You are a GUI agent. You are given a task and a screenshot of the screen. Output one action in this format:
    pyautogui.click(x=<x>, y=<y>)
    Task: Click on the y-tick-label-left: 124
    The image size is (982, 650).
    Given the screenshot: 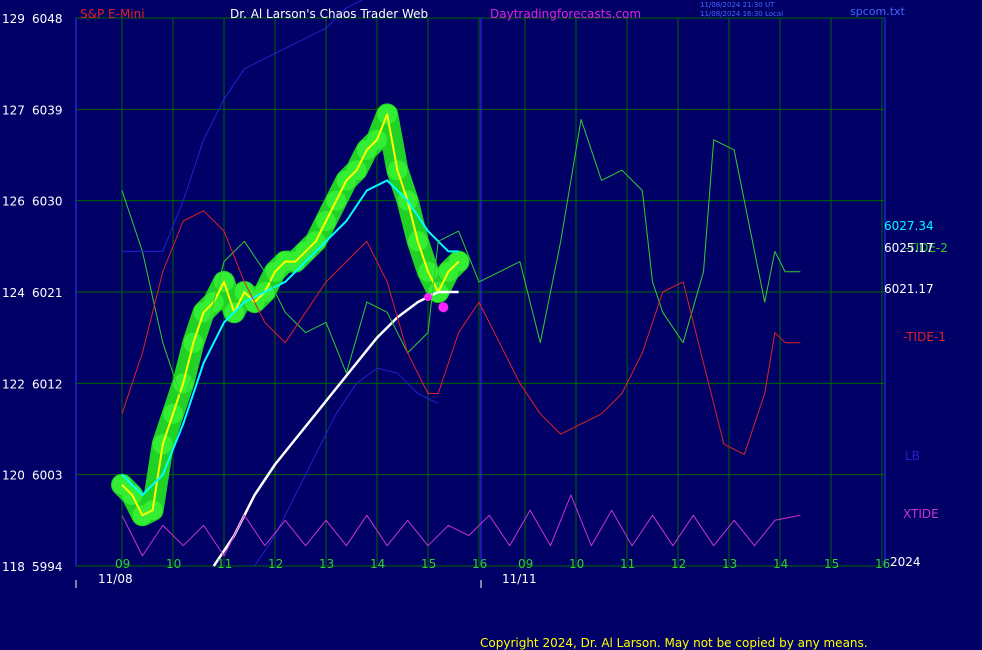 What is the action you would take?
    pyautogui.click(x=13, y=293)
    